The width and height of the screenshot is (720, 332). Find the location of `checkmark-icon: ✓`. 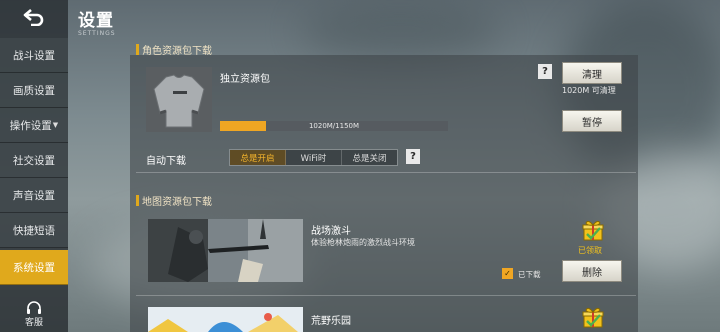

checkmark-icon: ✓ is located at coordinates (507, 273).